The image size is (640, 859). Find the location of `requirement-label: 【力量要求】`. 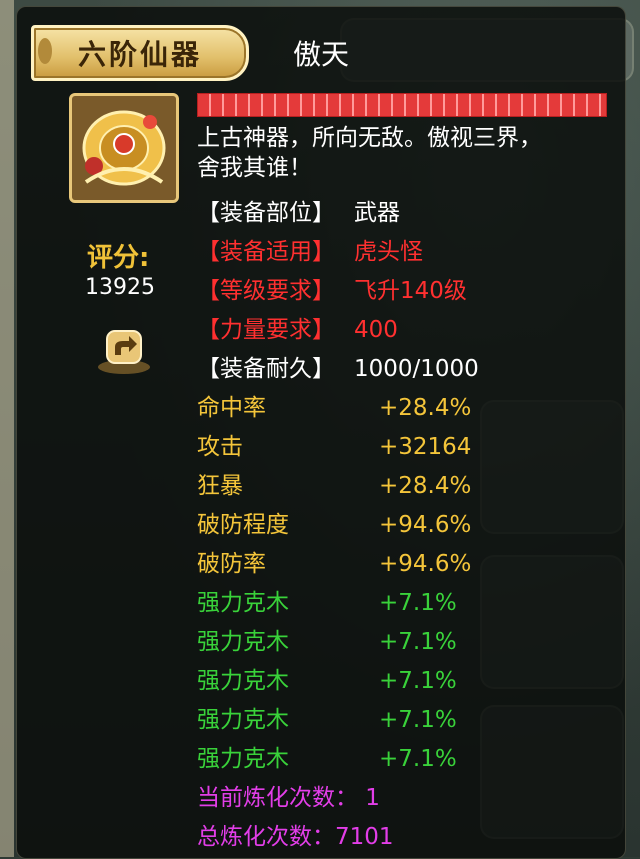

requirement-label: 【力量要求】 is located at coordinates (266, 330).